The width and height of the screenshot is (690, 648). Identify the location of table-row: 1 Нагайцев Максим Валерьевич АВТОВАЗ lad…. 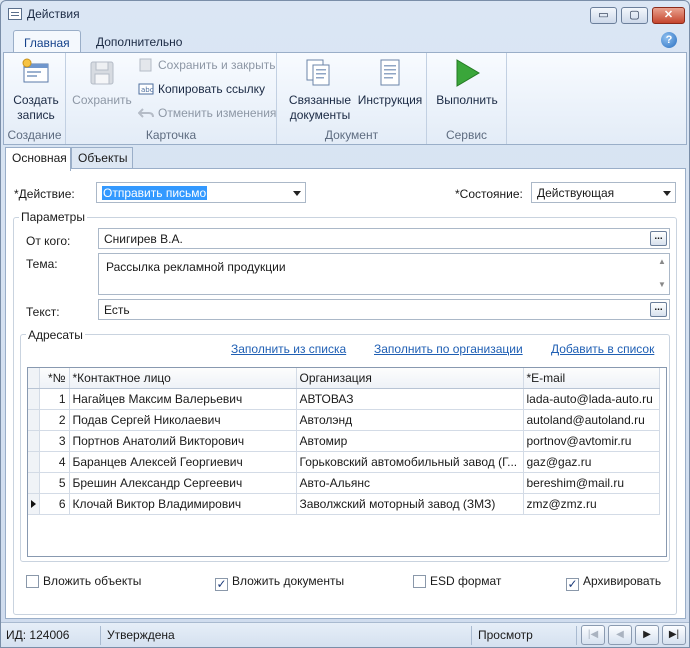
(344, 399).